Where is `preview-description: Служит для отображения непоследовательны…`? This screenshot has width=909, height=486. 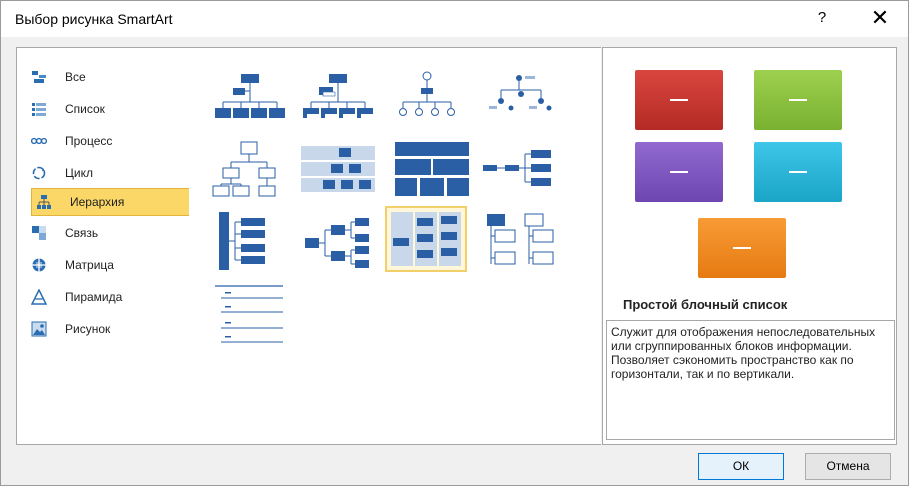 preview-description: Служит для отображения непоследовательны… is located at coordinates (750, 380).